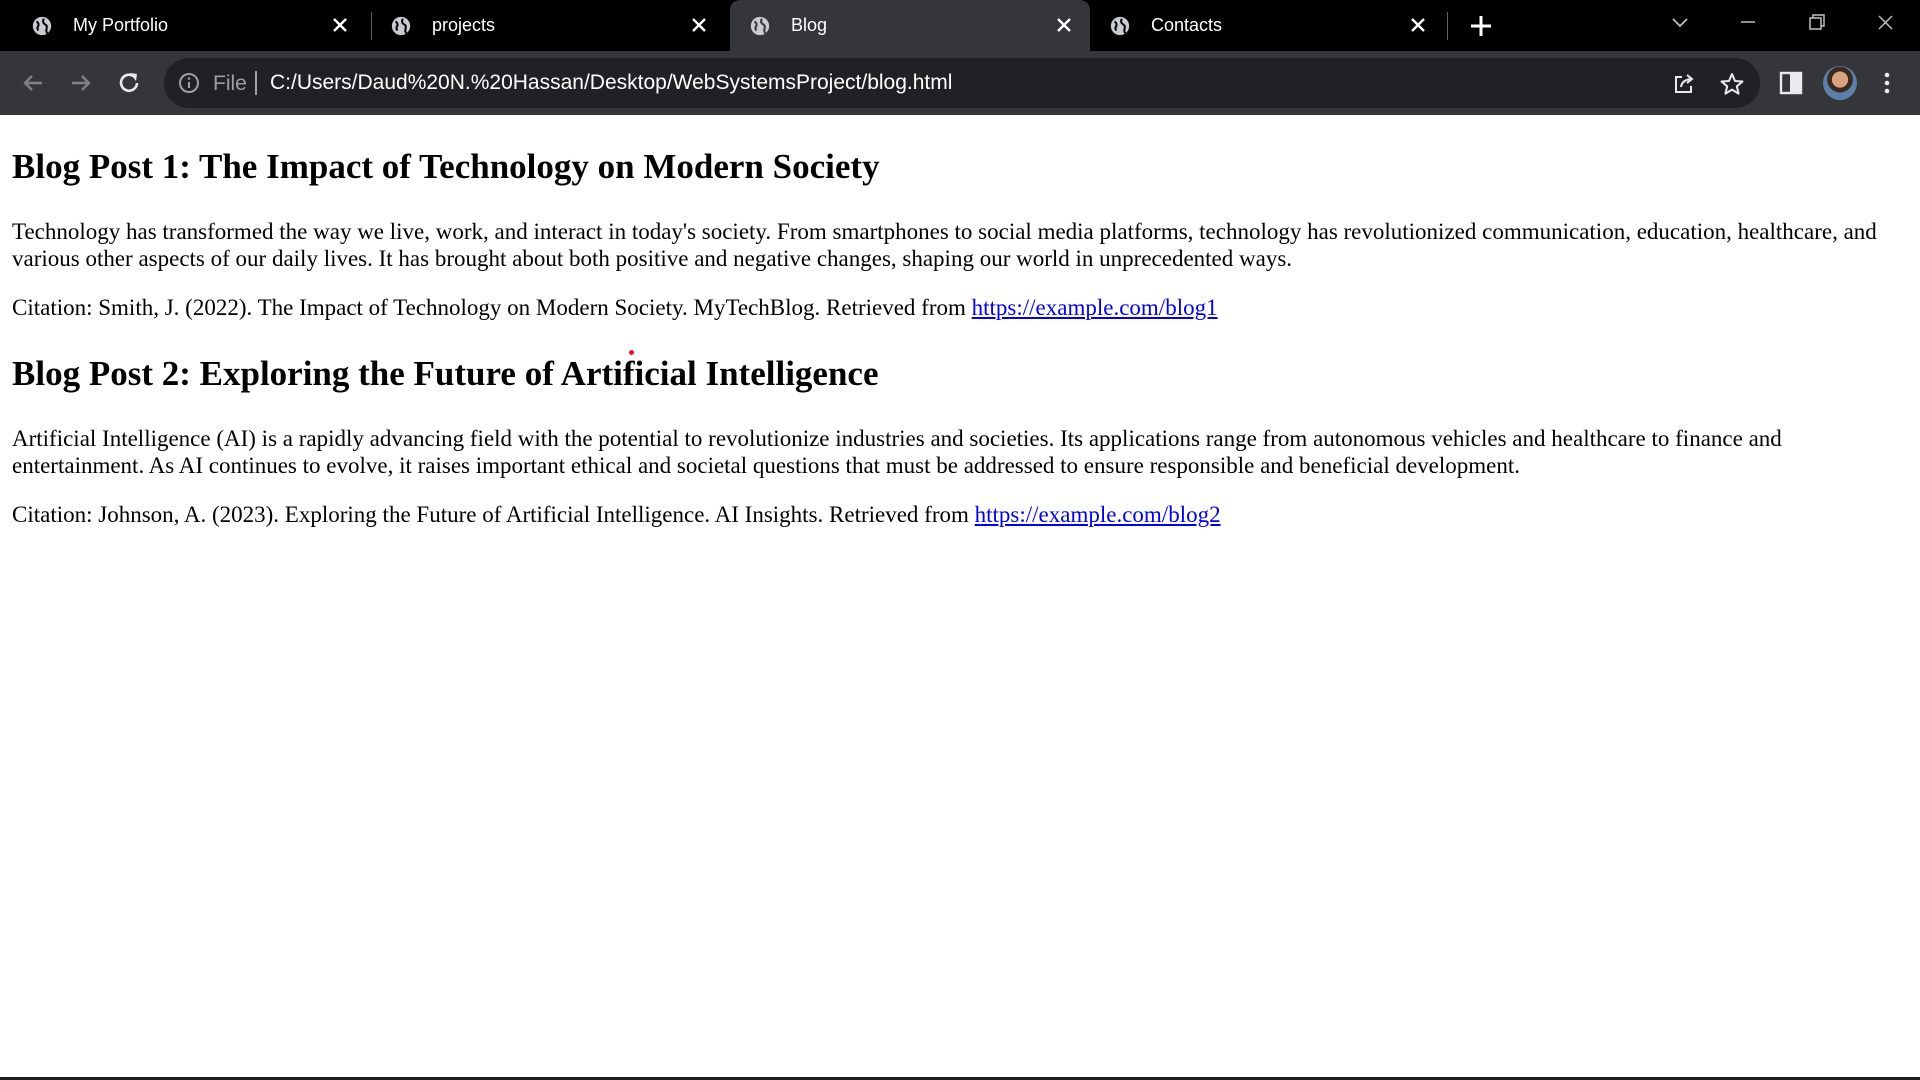 This screenshot has width=1920, height=1080. What do you see at coordinates (230, 83) in the screenshot?
I see `scheme-label: File` at bounding box center [230, 83].